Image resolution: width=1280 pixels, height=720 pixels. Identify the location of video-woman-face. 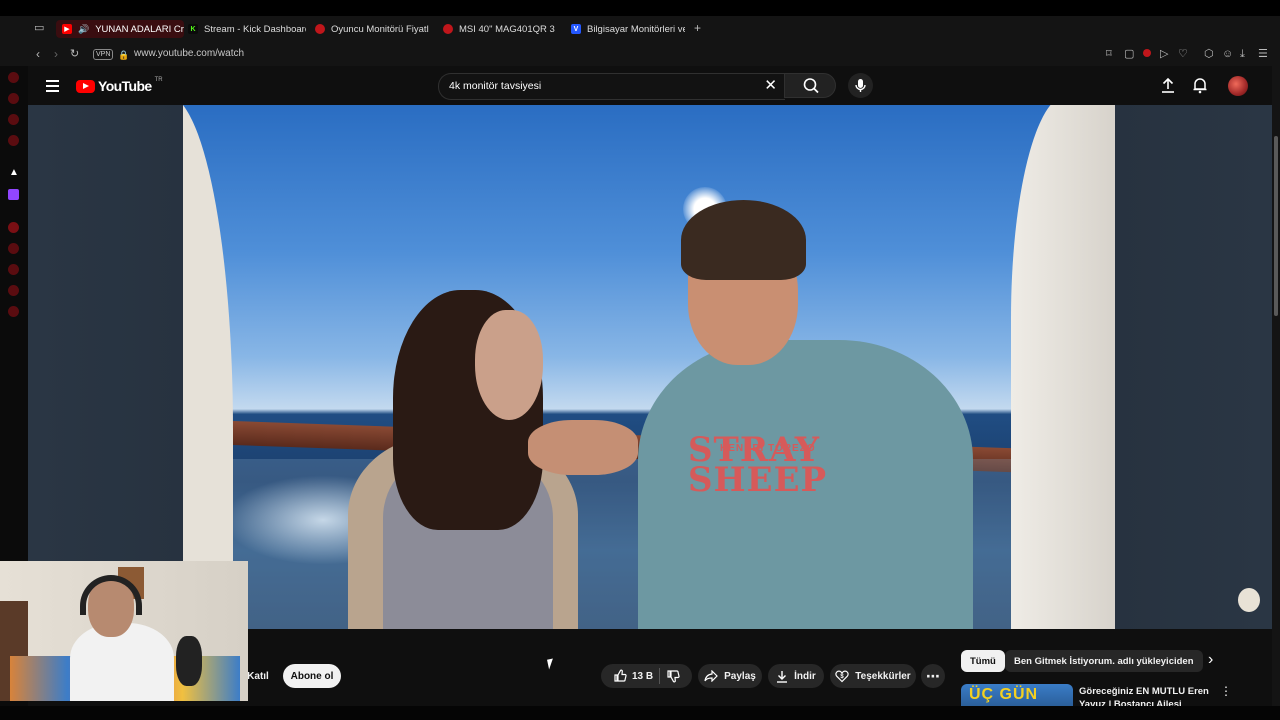
(509, 365).